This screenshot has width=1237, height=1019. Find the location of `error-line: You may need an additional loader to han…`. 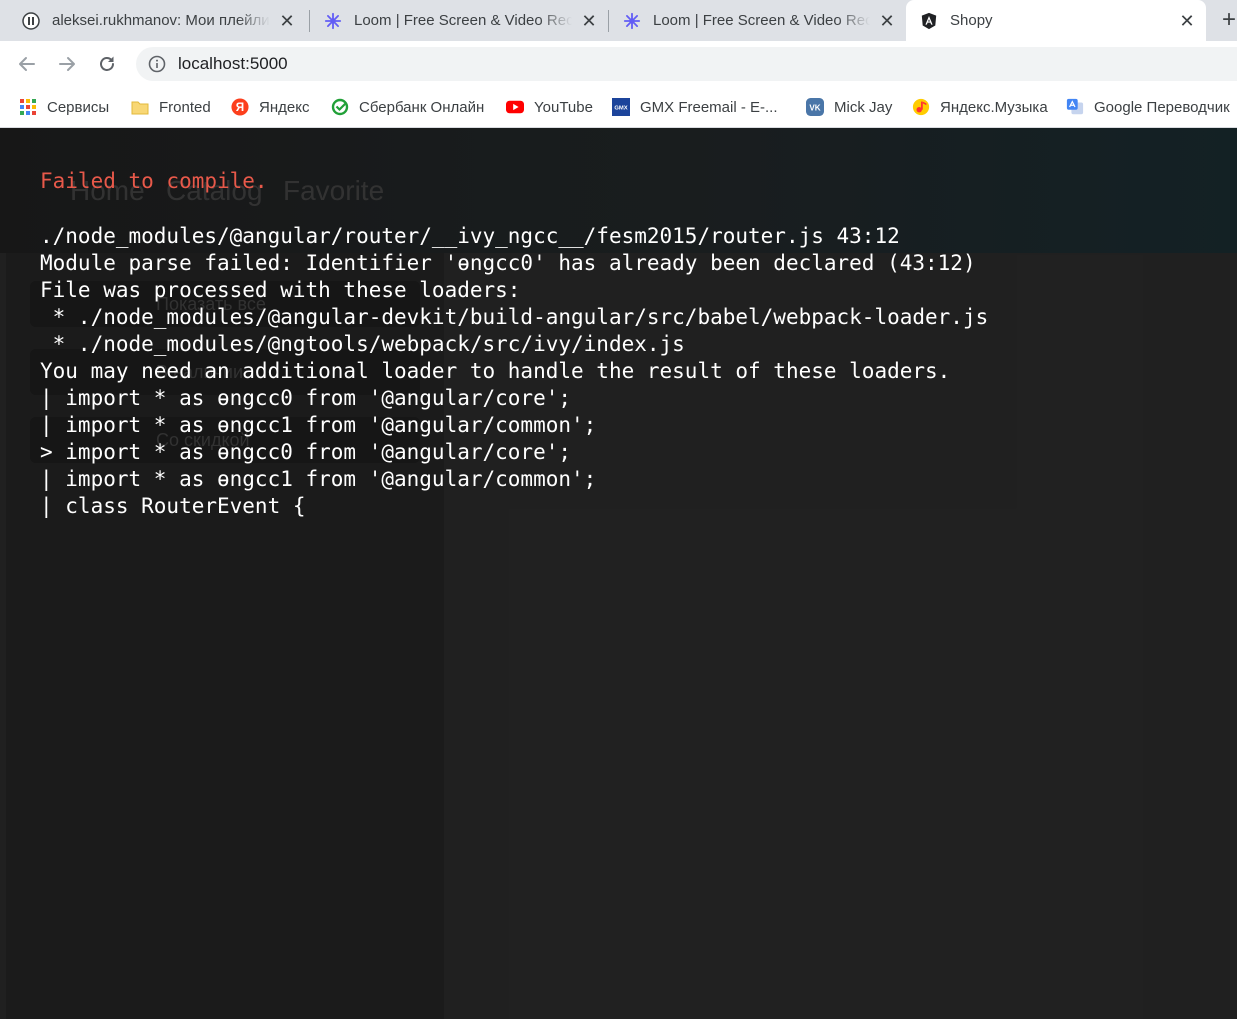

error-line: You may need an additional loader to han… is located at coordinates (495, 371).